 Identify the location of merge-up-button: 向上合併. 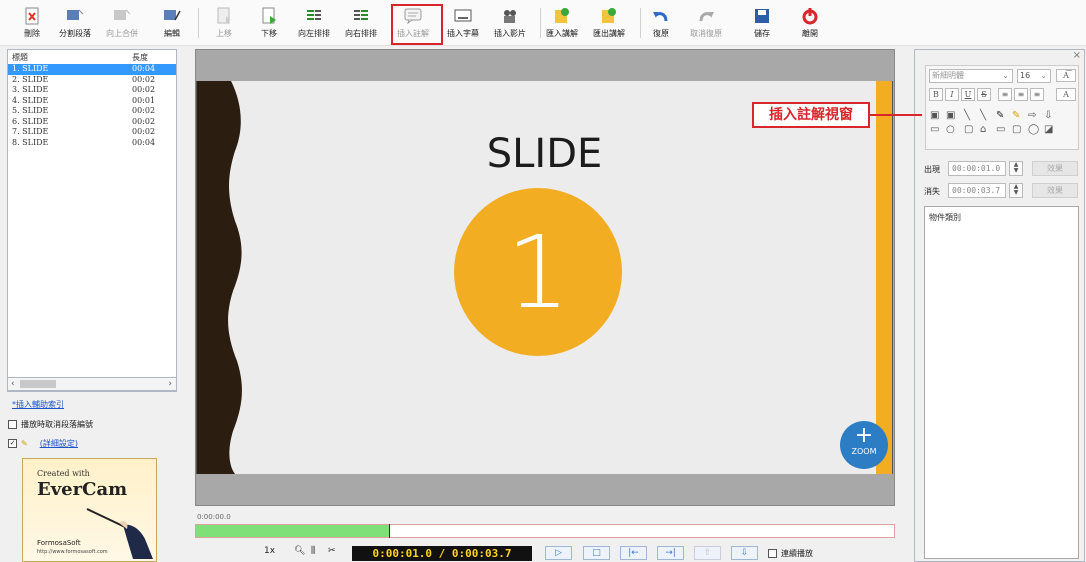
(122, 25).